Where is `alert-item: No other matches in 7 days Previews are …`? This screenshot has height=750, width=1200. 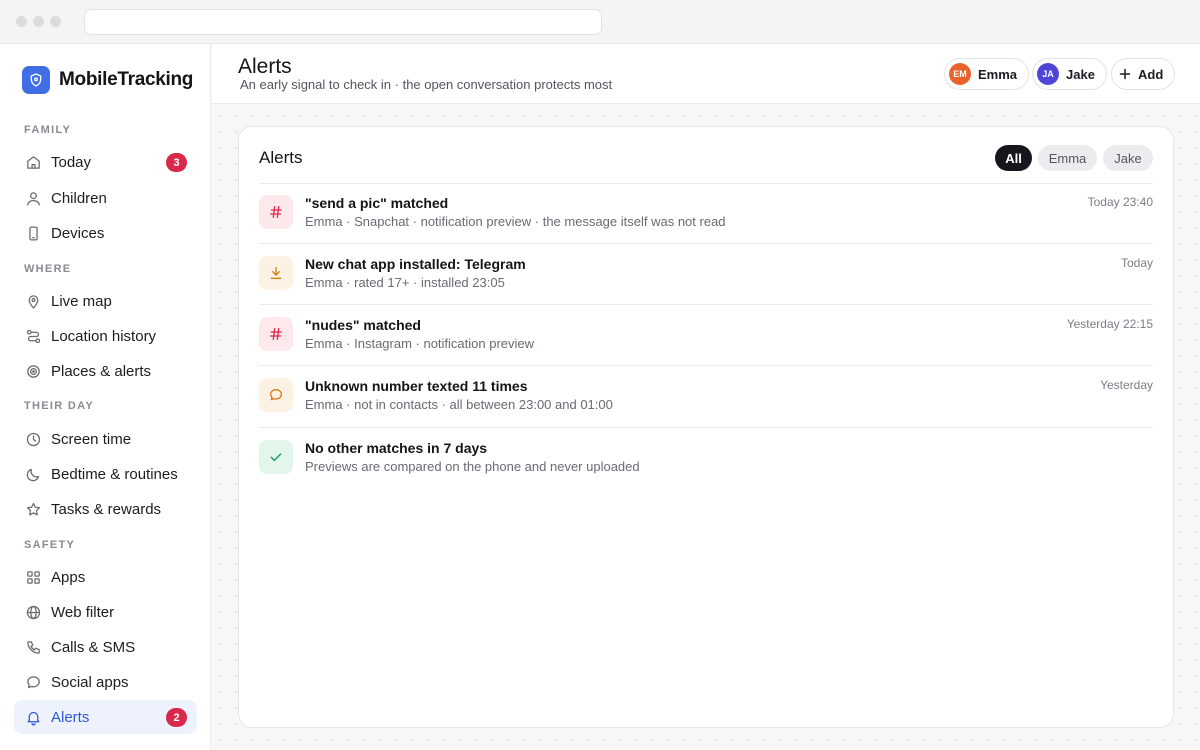 alert-item: No other matches in 7 days Previews are … is located at coordinates (706, 458).